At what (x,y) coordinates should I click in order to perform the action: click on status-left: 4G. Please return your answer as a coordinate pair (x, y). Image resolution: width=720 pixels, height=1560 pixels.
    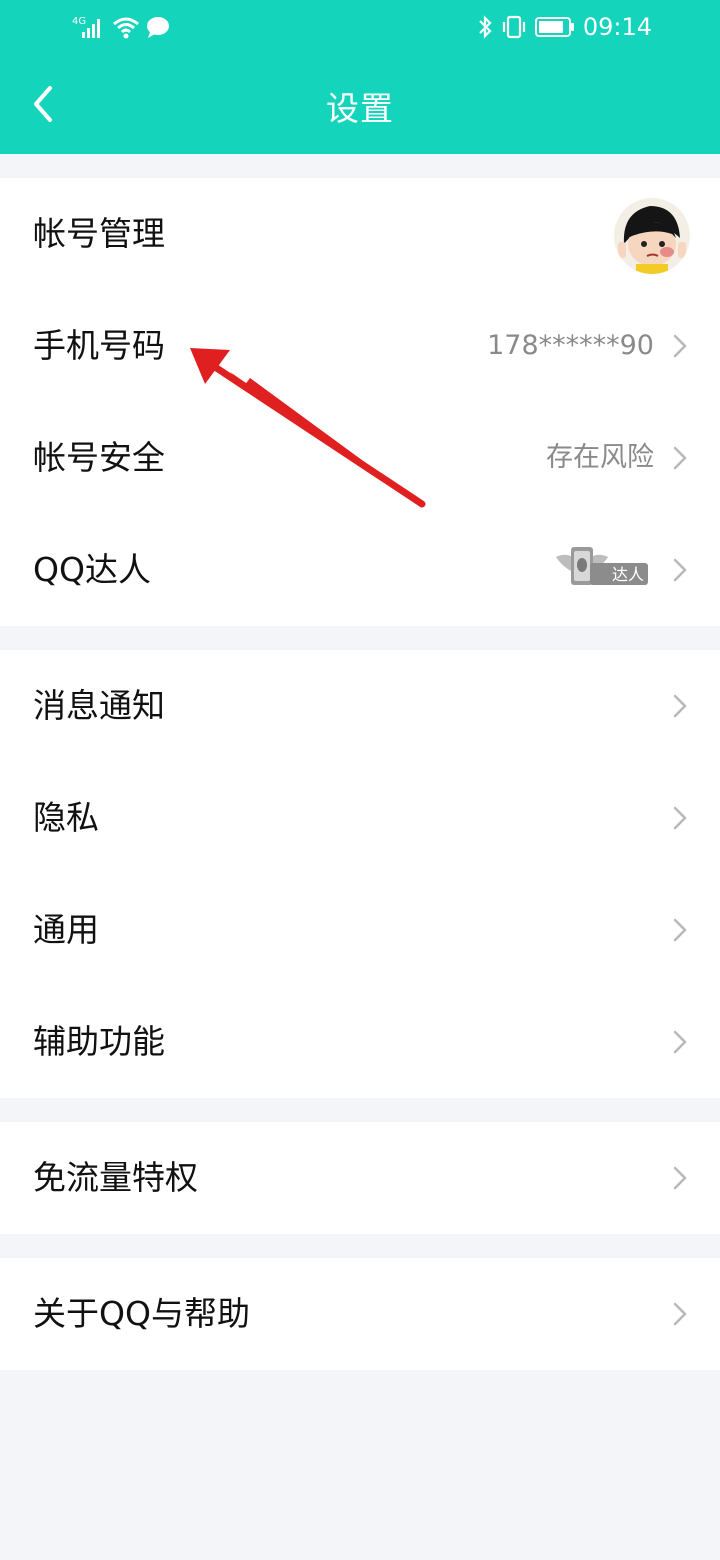
    Looking at the image, I should click on (121, 27).